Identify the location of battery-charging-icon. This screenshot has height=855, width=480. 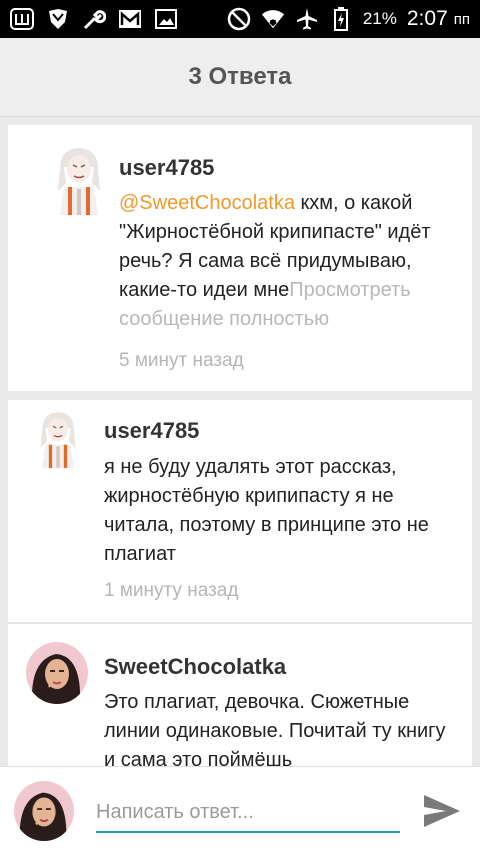
(341, 19).